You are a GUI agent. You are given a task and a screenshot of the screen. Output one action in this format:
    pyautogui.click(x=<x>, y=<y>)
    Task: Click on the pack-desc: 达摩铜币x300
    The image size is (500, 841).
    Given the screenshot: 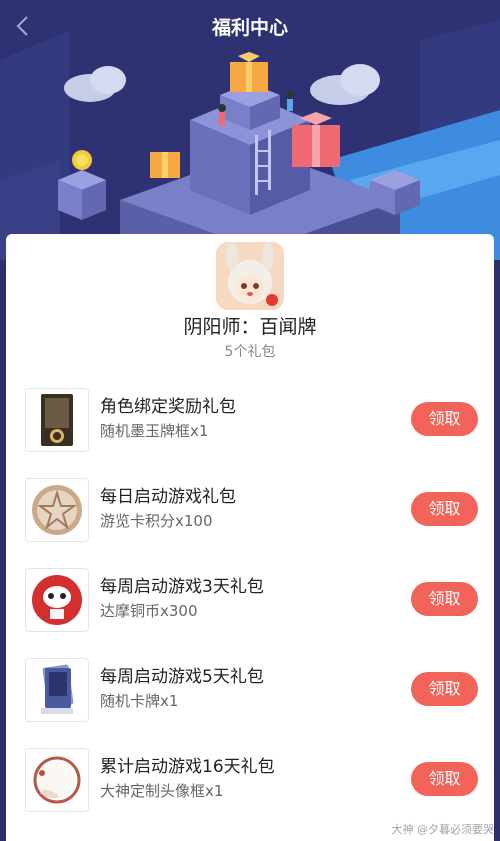 What is the action you would take?
    pyautogui.click(x=149, y=611)
    